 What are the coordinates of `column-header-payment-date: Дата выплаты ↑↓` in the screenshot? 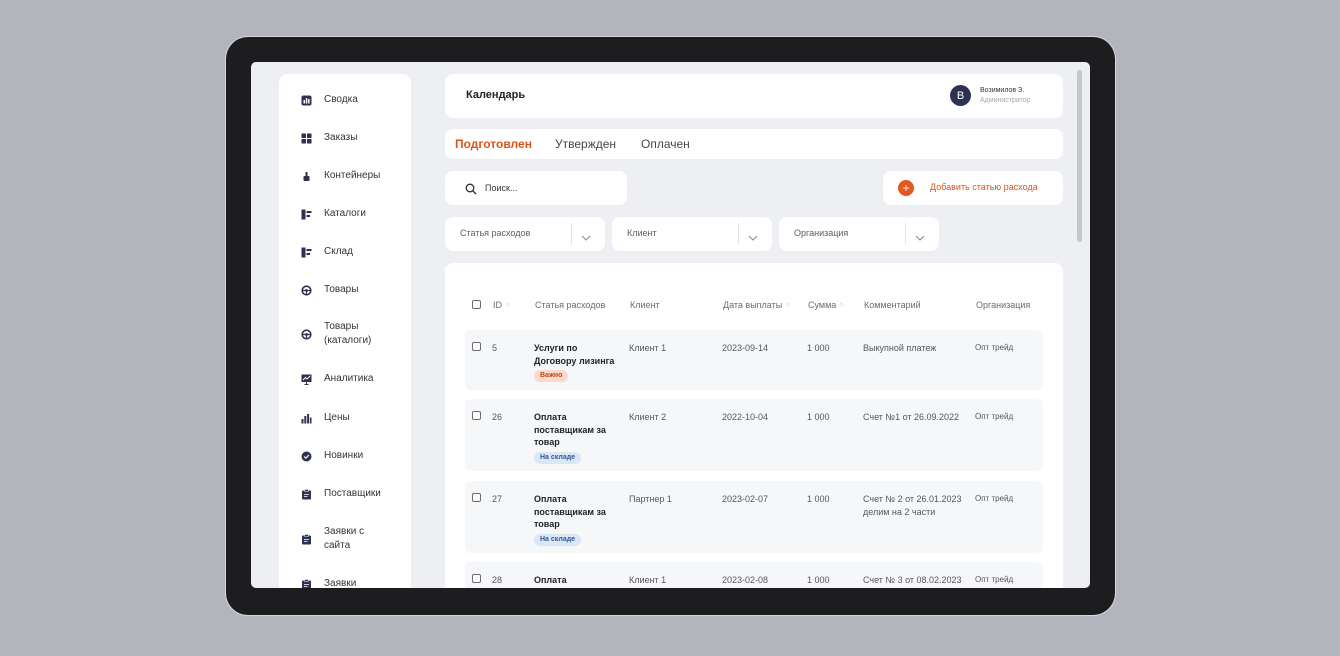 It's located at (756, 305).